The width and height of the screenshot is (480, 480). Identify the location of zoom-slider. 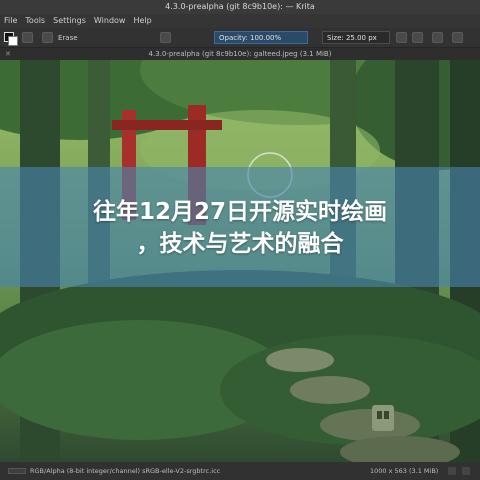
(17, 471).